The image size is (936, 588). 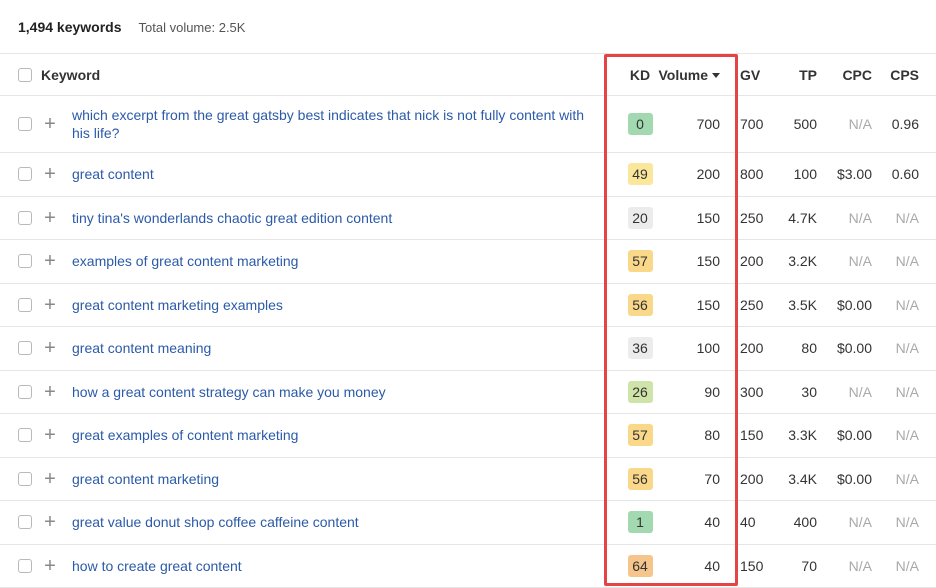 I want to click on kd-badge: 64, so click(x=640, y=565).